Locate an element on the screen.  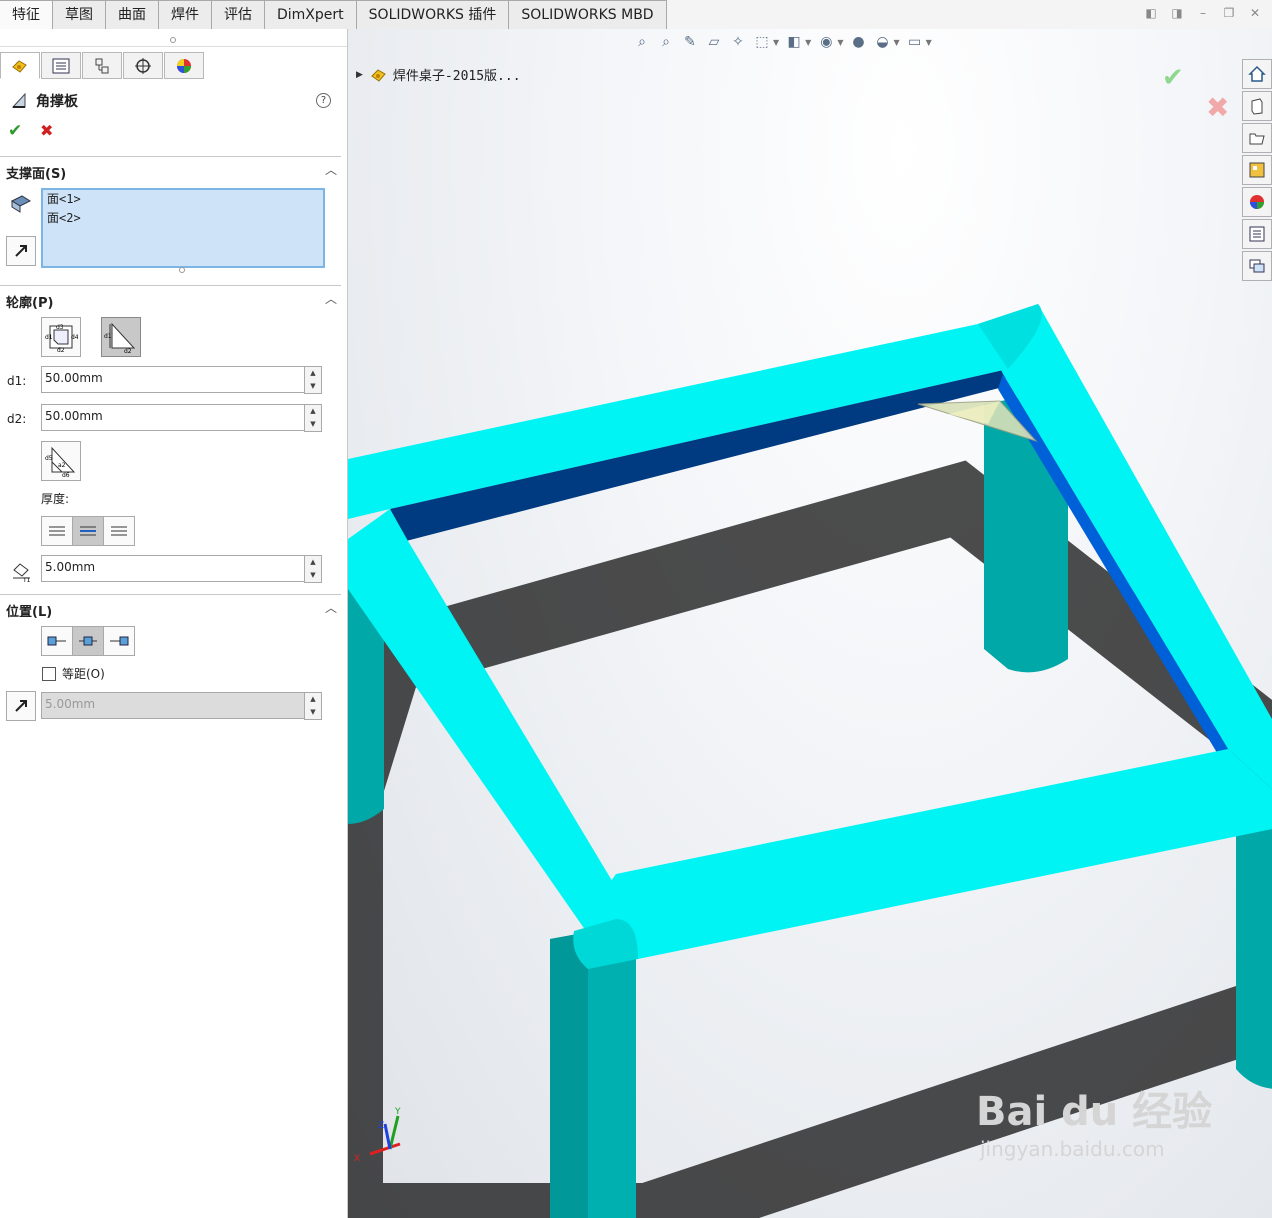
zoom-to-fit-icon: ⌕ is located at coordinates (642, 42).